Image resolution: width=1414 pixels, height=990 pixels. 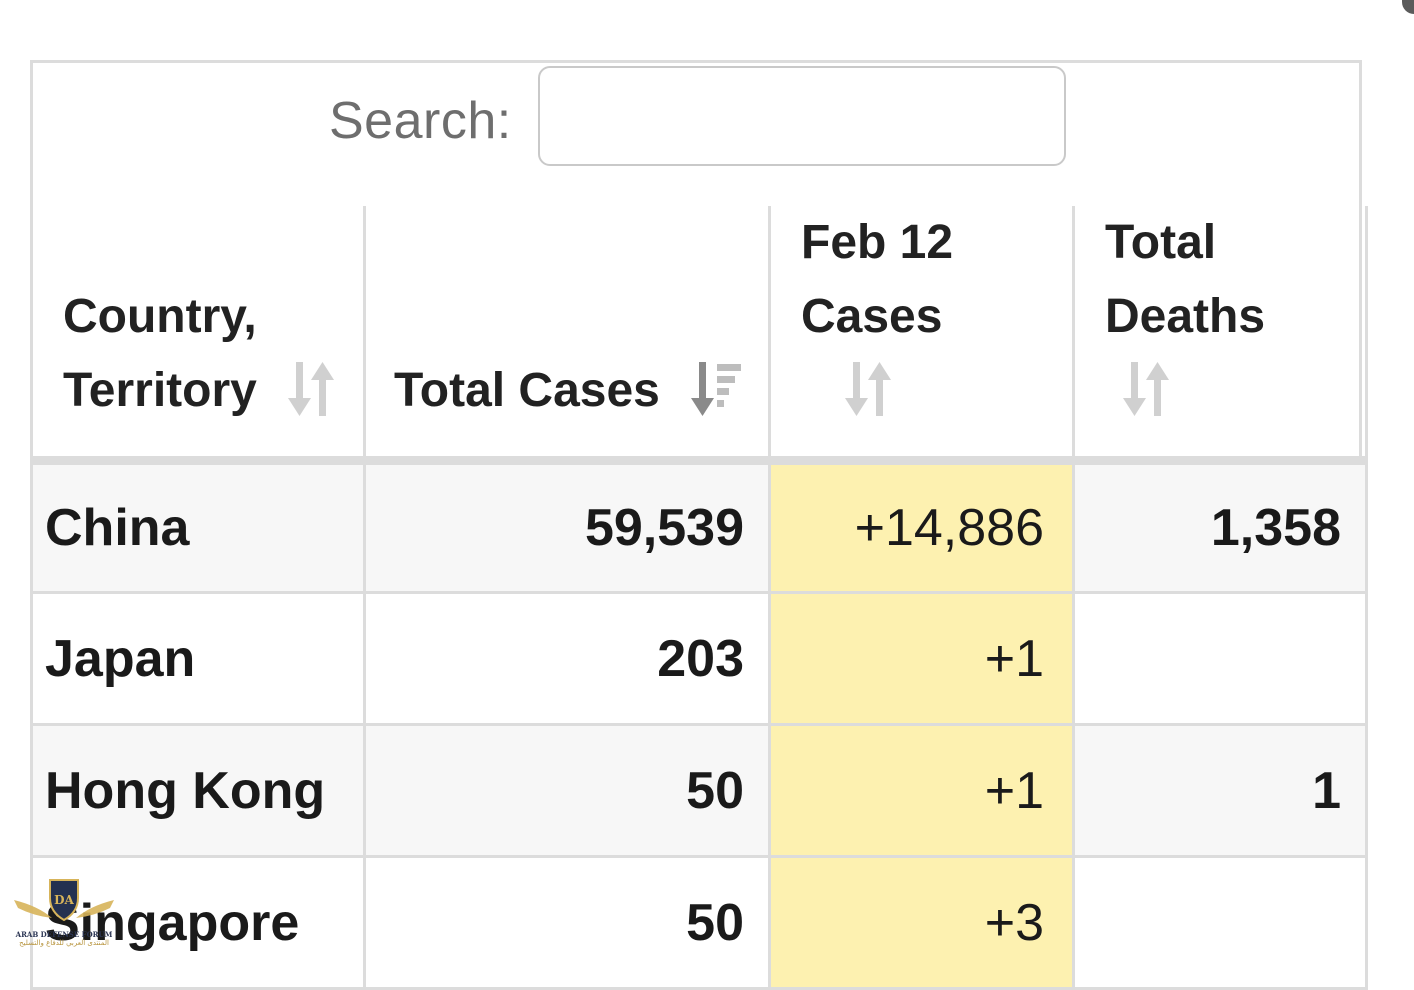 What do you see at coordinates (802, 116) in the screenshot?
I see `search-input` at bounding box center [802, 116].